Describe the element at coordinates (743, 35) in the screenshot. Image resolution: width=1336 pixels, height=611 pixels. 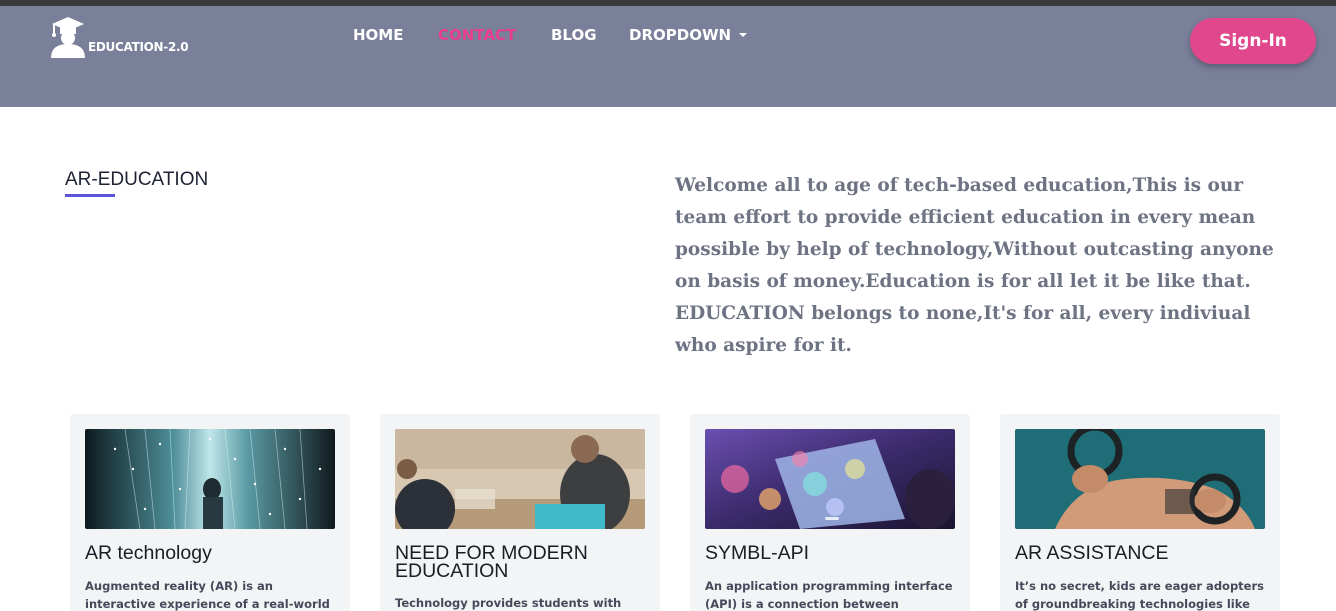
I see `chevron-down-icon` at that location.